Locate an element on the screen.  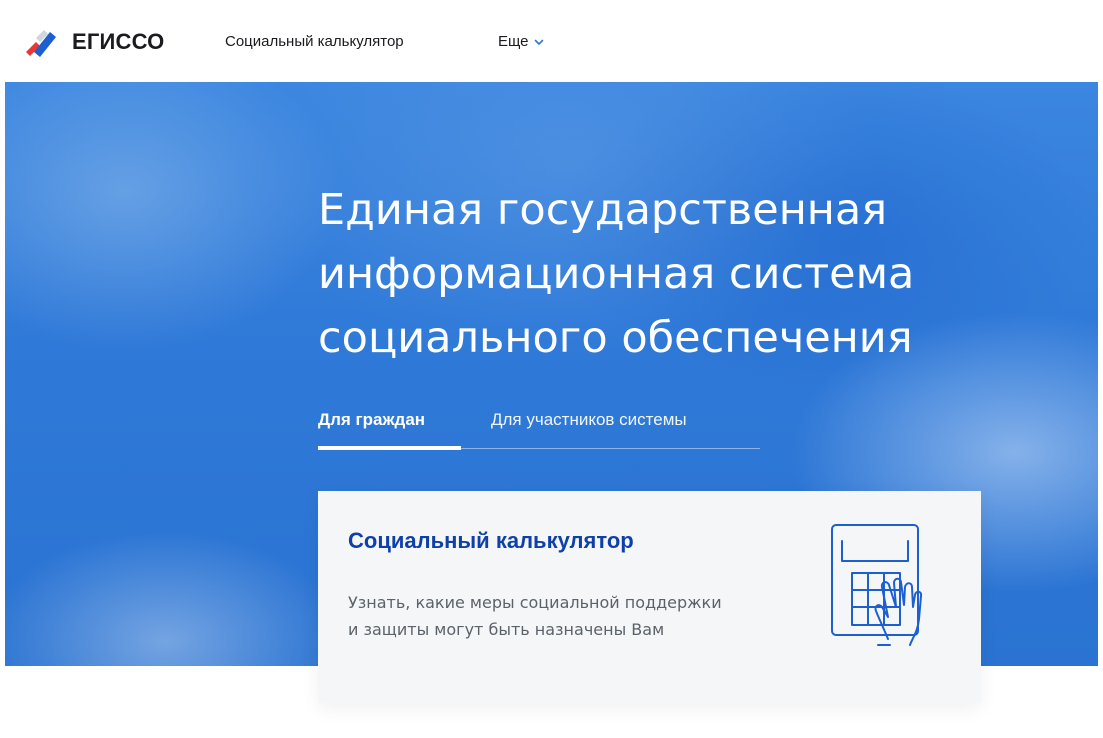
nav-link-calculator: Социальный калькулятор is located at coordinates (314, 42).